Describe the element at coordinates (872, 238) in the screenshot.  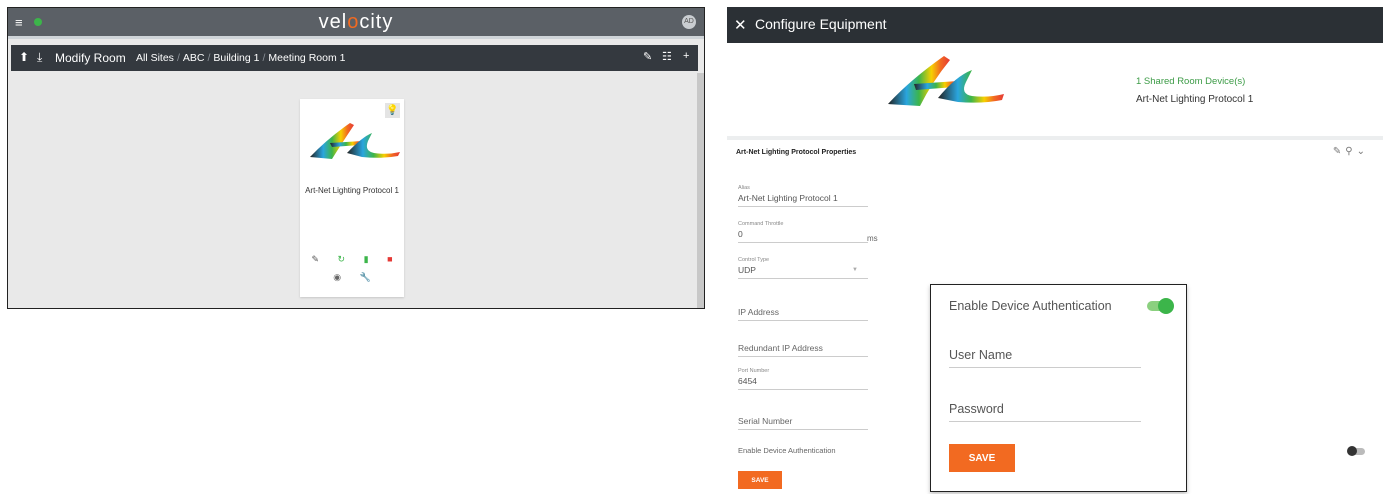
I see `throttle-unit: ms` at that location.